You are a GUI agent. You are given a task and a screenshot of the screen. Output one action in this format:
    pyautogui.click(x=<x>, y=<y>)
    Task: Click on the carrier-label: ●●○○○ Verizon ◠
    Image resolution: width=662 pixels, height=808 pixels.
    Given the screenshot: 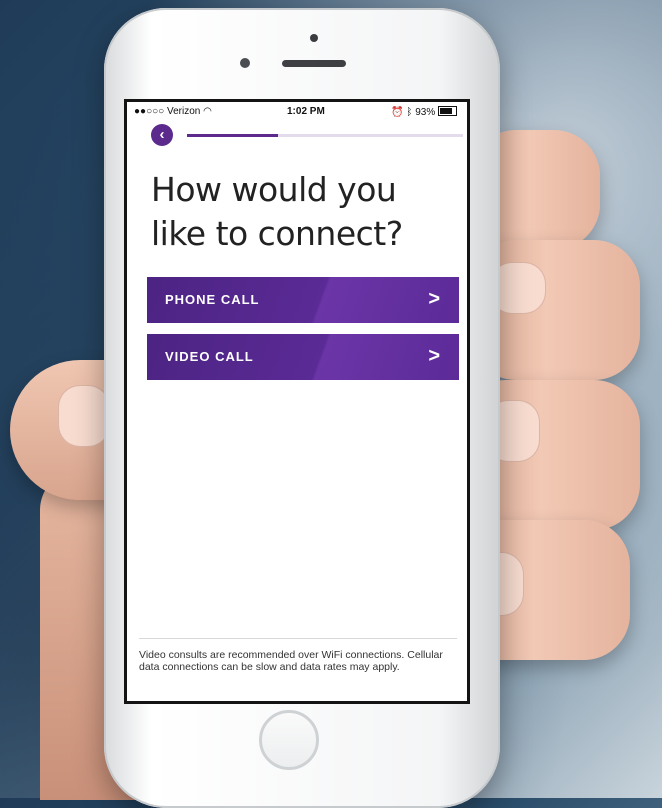 What is the action you would take?
    pyautogui.click(x=173, y=111)
    